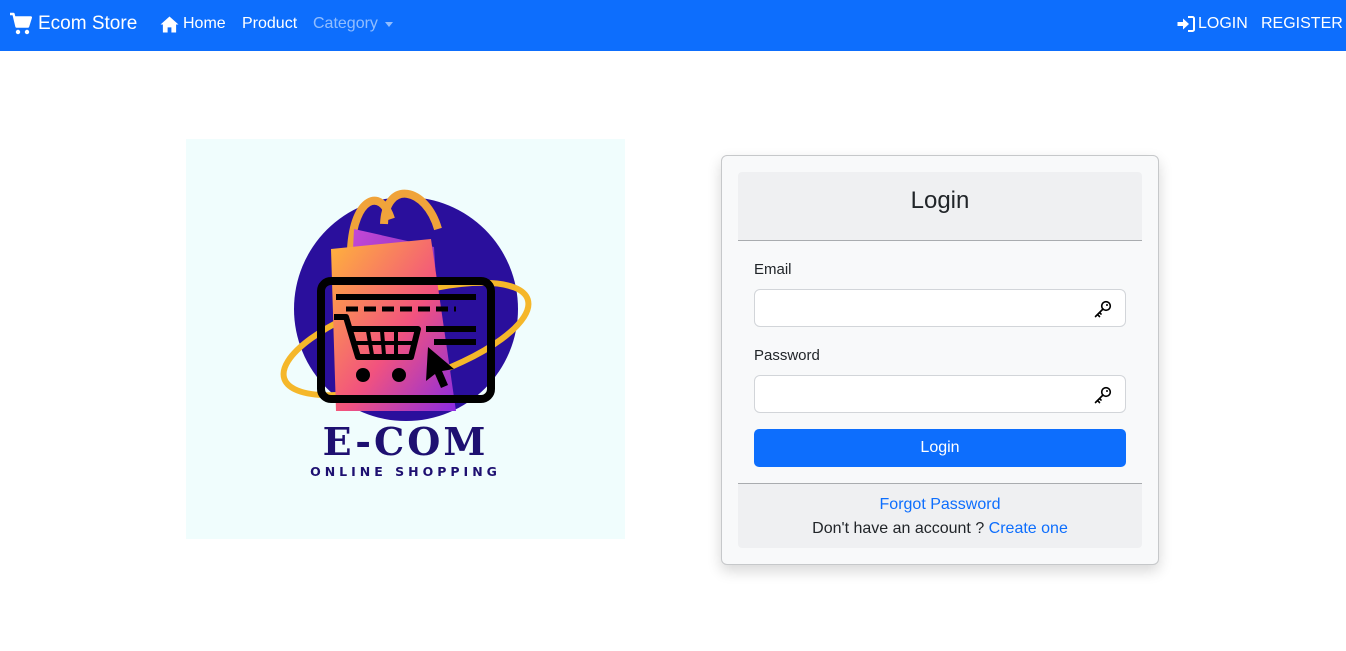  I want to click on forgot-password-link: Forgot Password, so click(940, 505).